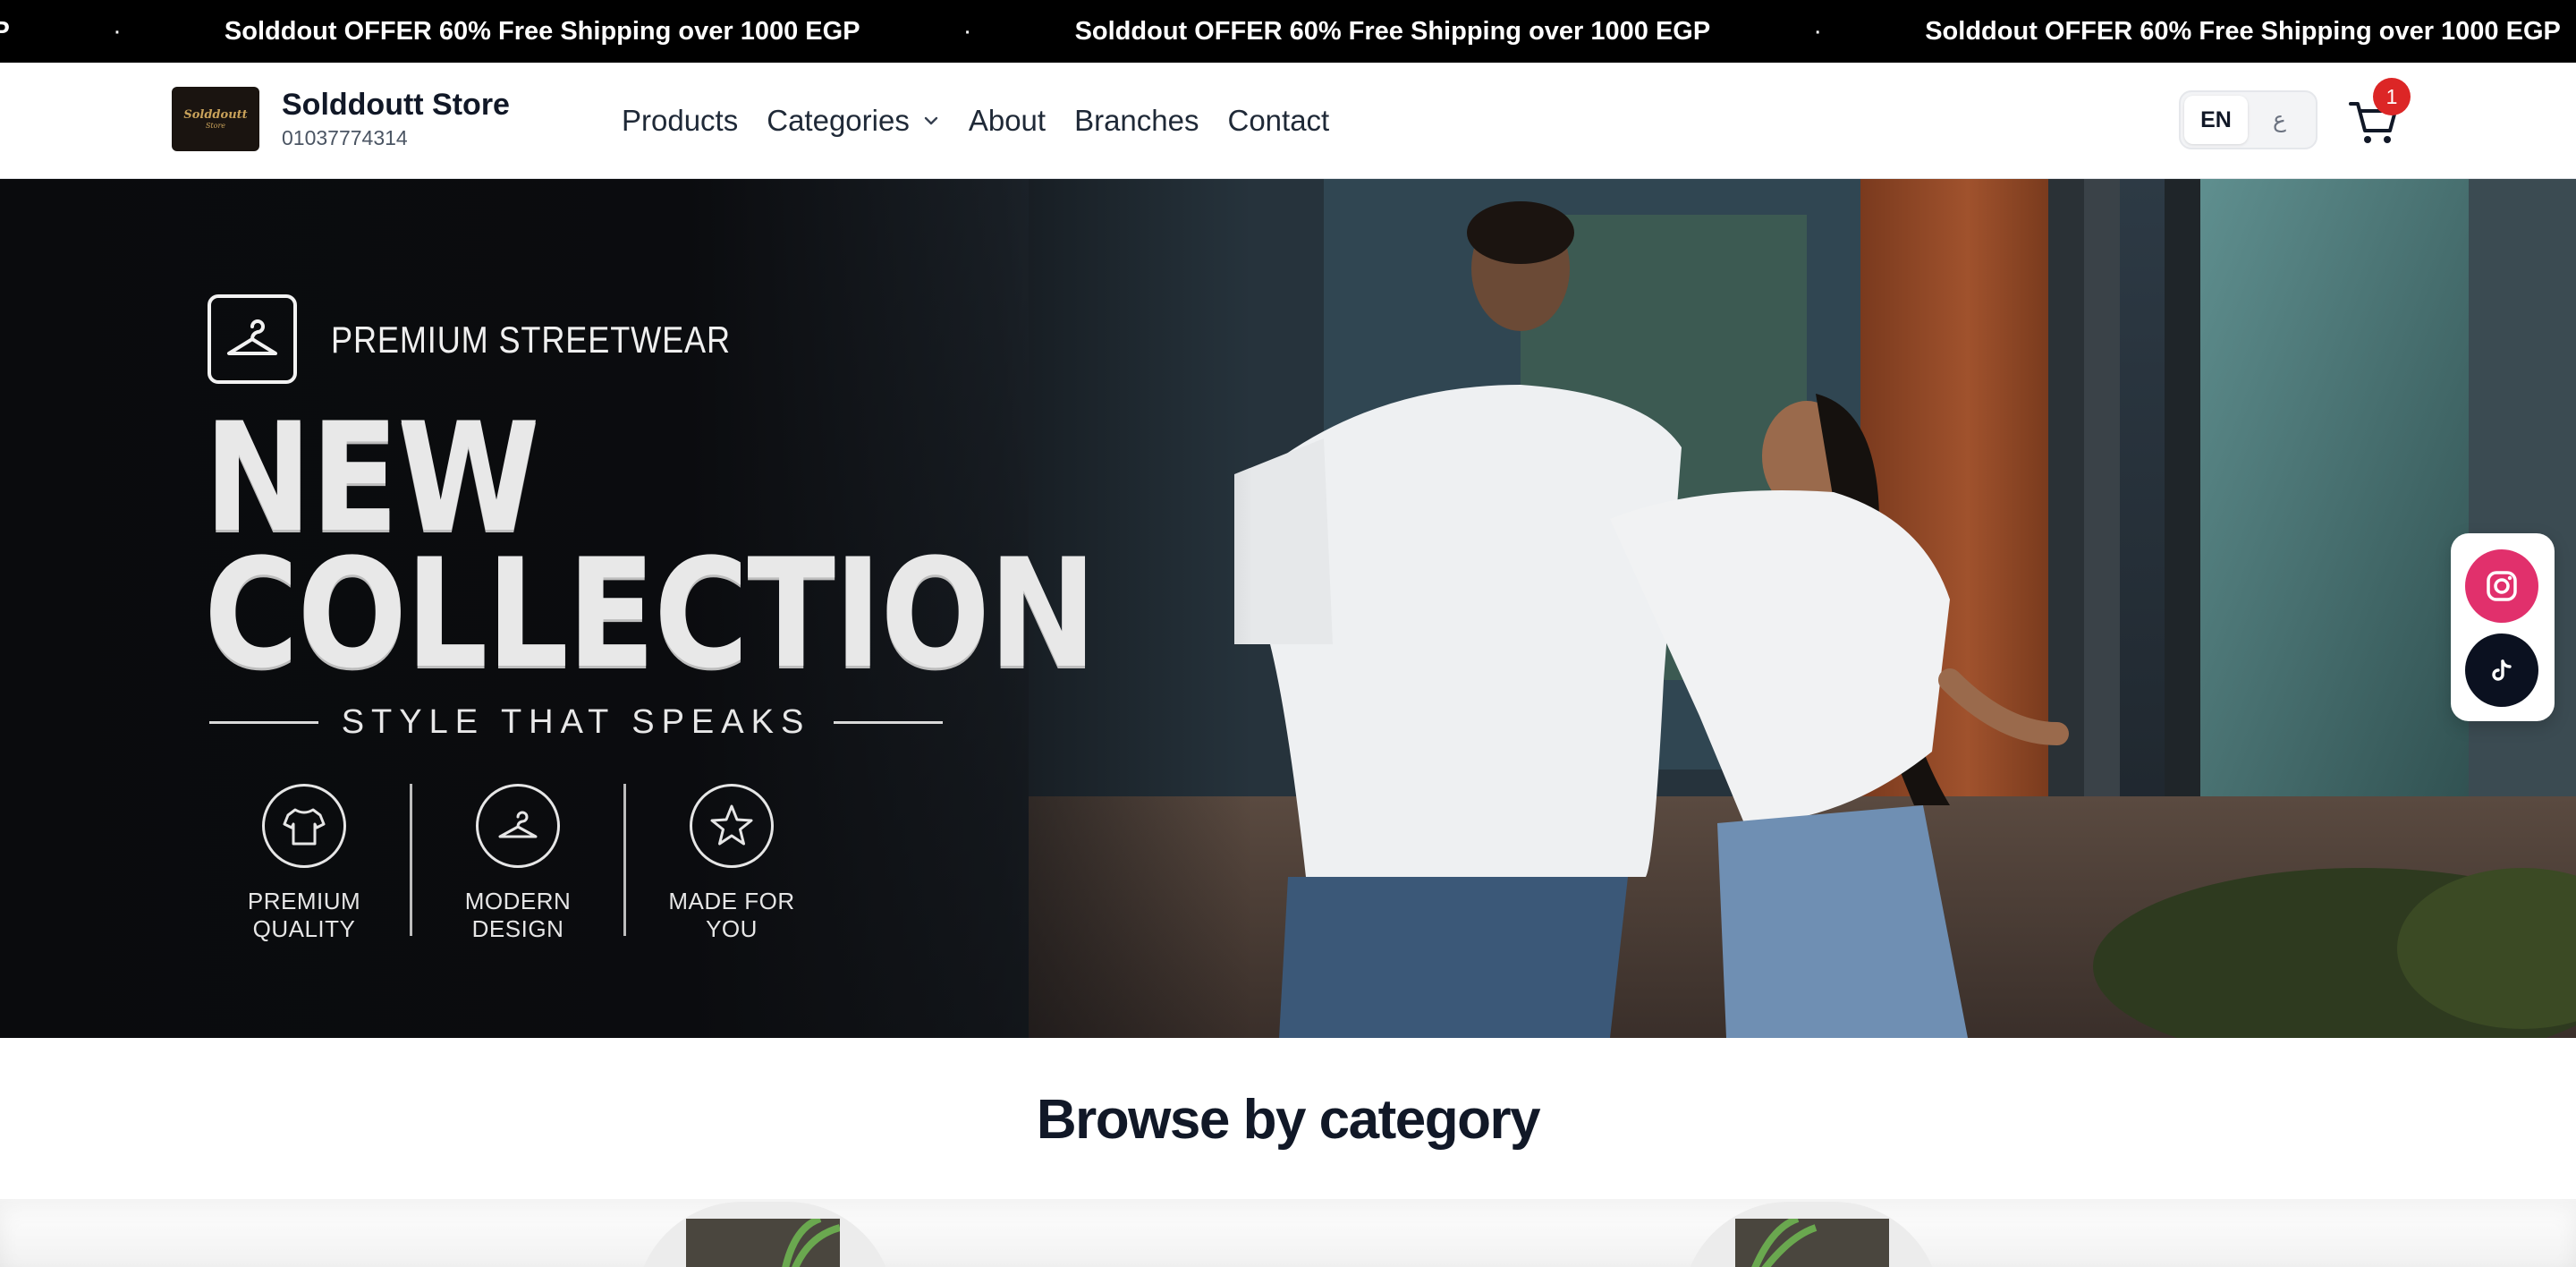  What do you see at coordinates (5, 31) in the screenshot?
I see `announcement-text: g over 1000 EGP` at bounding box center [5, 31].